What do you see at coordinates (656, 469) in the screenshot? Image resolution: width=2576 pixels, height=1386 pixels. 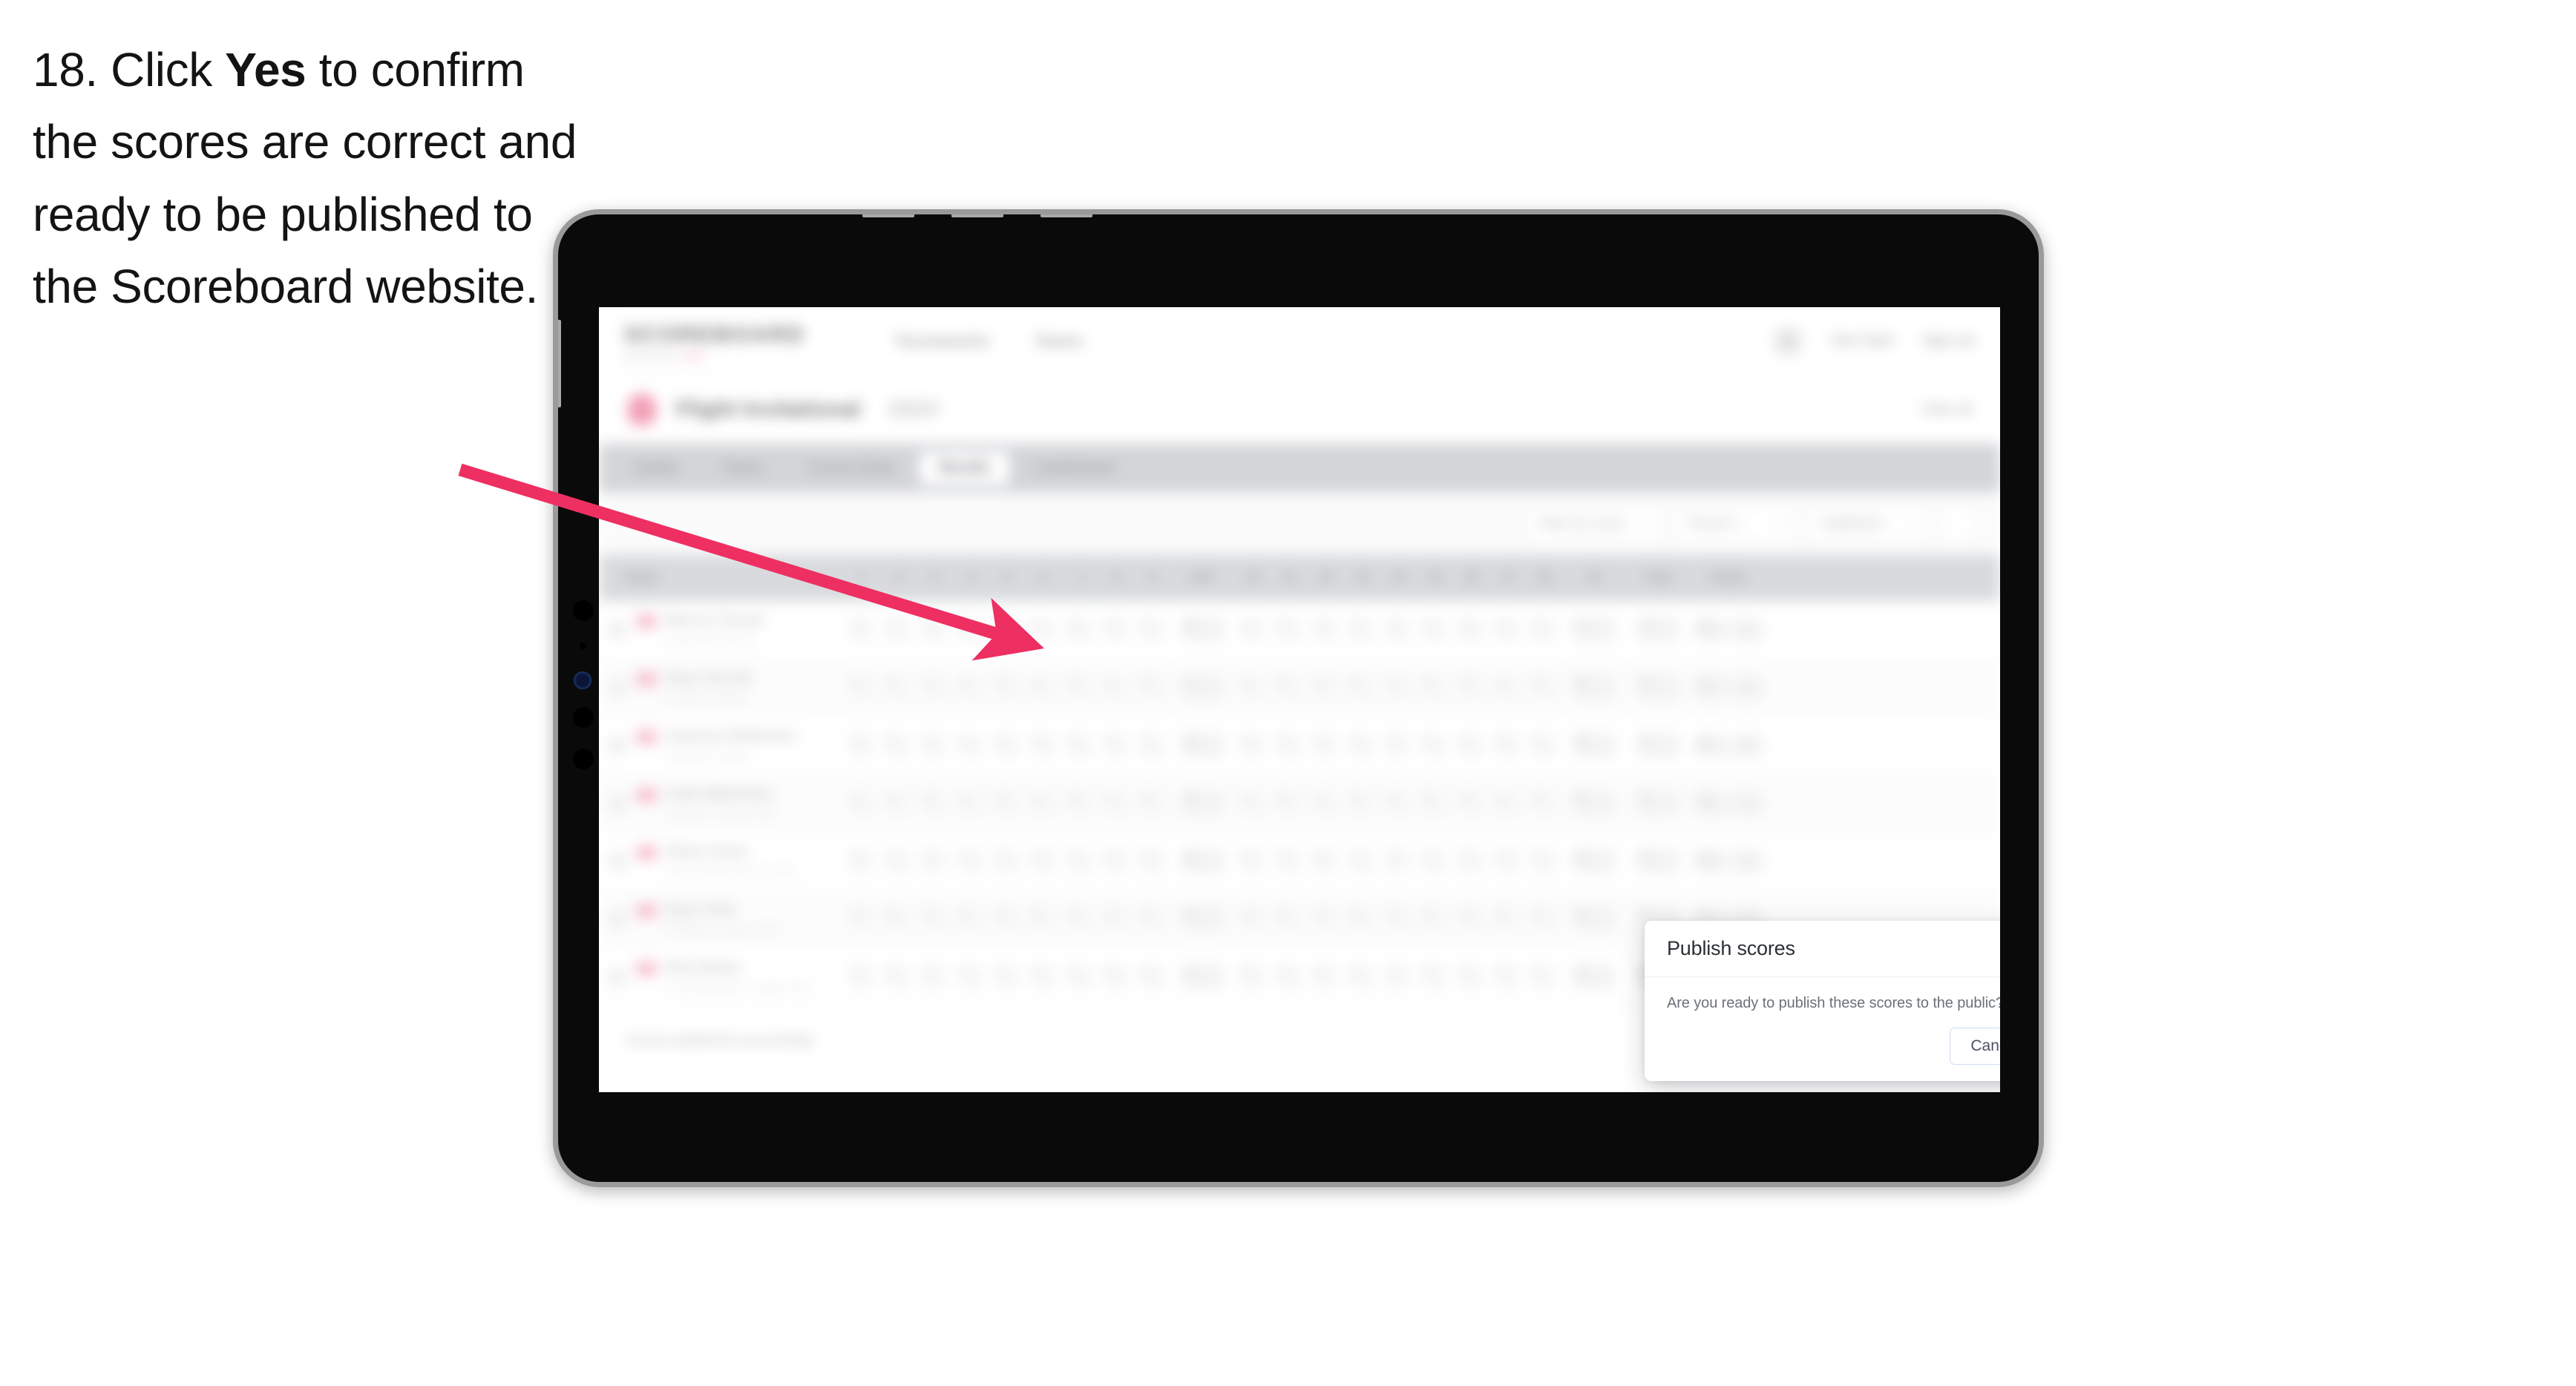 I see `tab-details: Details` at bounding box center [656, 469].